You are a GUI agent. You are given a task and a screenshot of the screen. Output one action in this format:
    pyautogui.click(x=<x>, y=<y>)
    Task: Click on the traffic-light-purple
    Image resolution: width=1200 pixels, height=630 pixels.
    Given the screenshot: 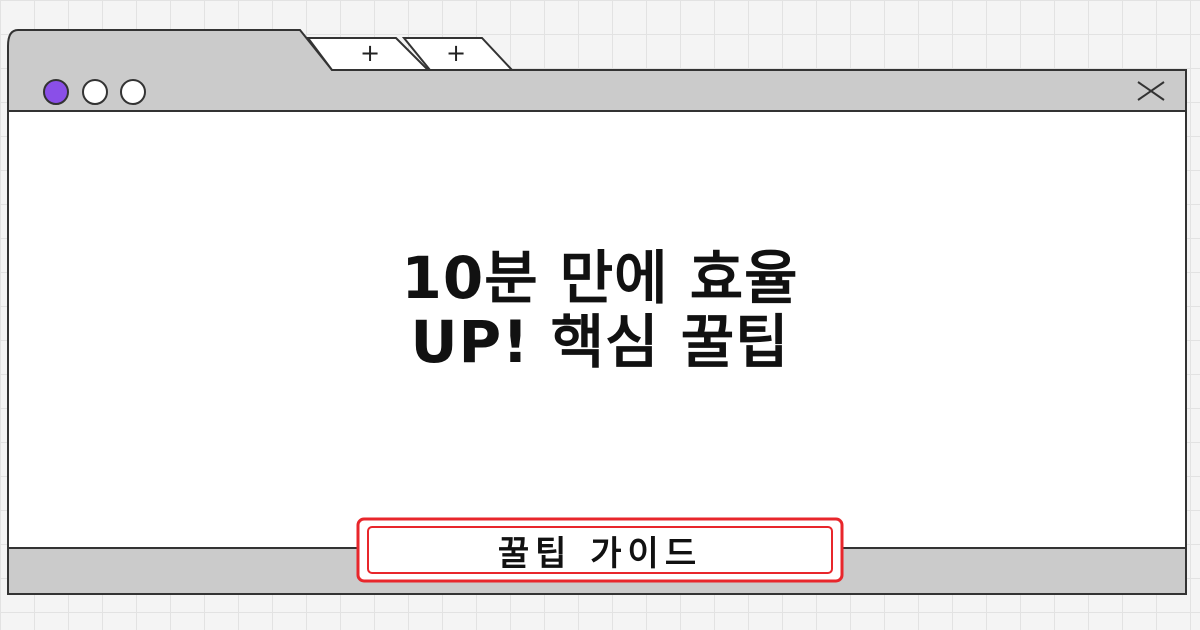 What is the action you would take?
    pyautogui.click(x=56, y=92)
    